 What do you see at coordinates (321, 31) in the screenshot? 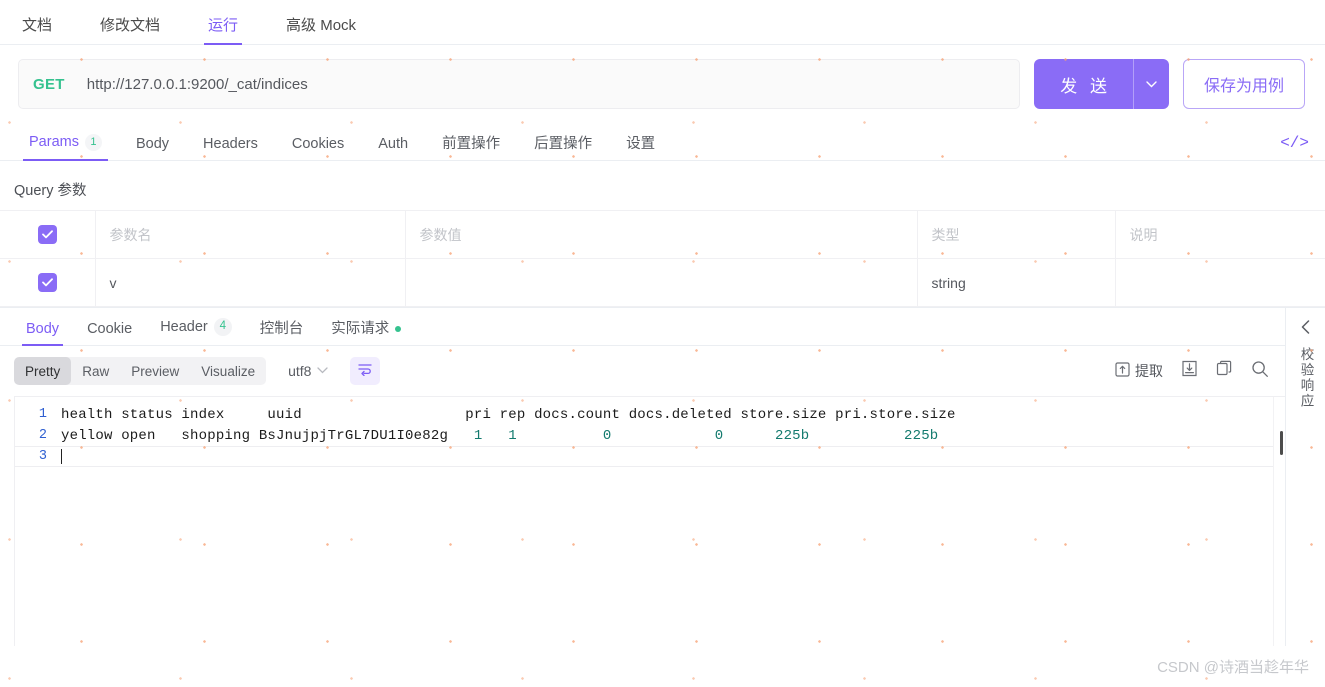
I see `top-tab-advanced-mock: 高级 Mock` at bounding box center [321, 31].